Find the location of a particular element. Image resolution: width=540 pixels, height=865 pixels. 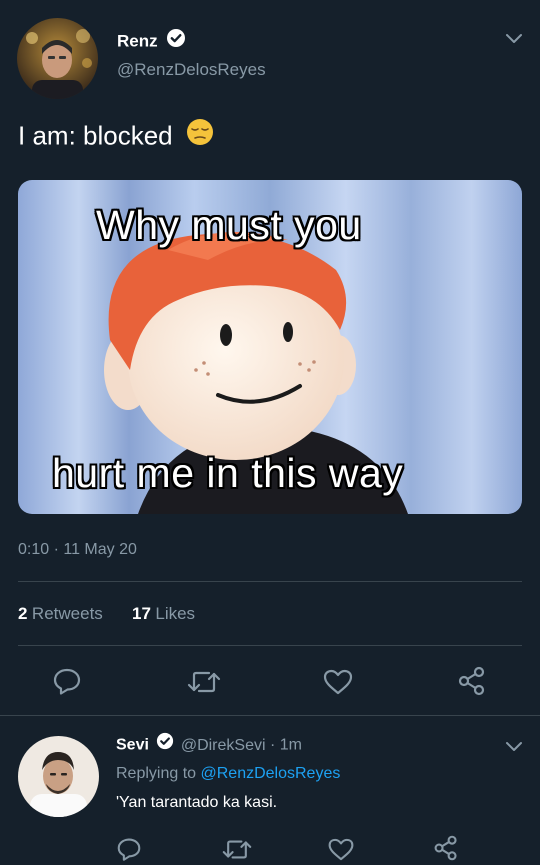

reply-time: · 1m is located at coordinates (285, 745).